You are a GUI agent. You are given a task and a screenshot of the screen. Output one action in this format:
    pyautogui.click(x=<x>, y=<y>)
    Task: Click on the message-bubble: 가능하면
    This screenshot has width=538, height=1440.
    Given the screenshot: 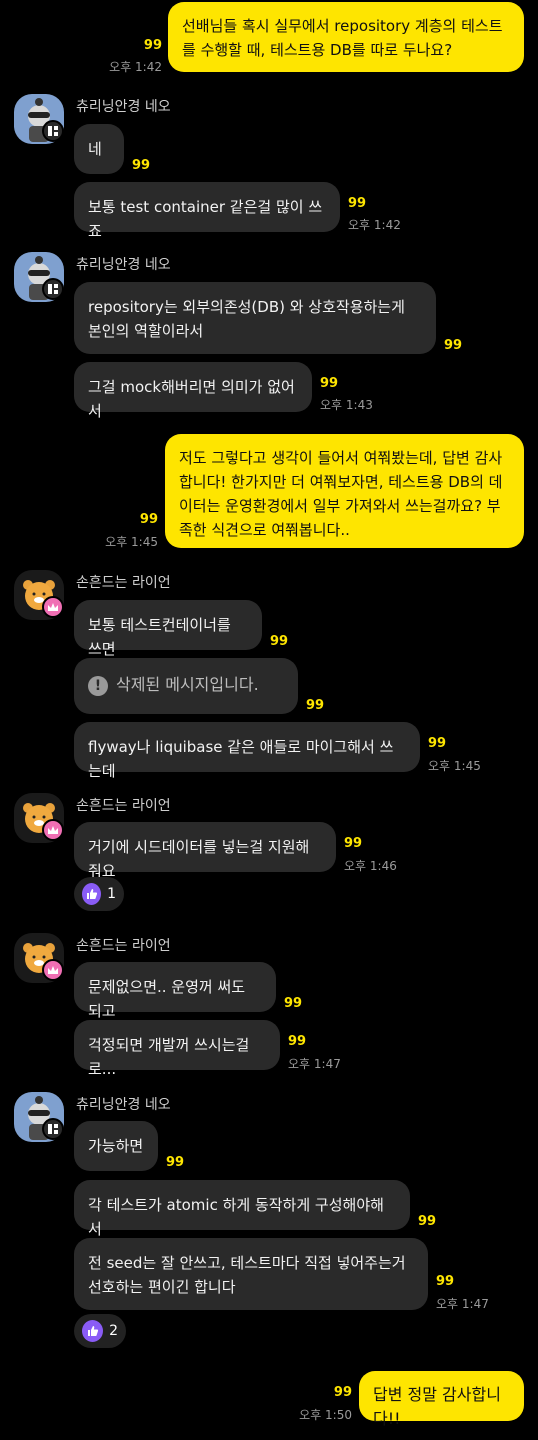 What is the action you would take?
    pyautogui.click(x=116, y=1146)
    